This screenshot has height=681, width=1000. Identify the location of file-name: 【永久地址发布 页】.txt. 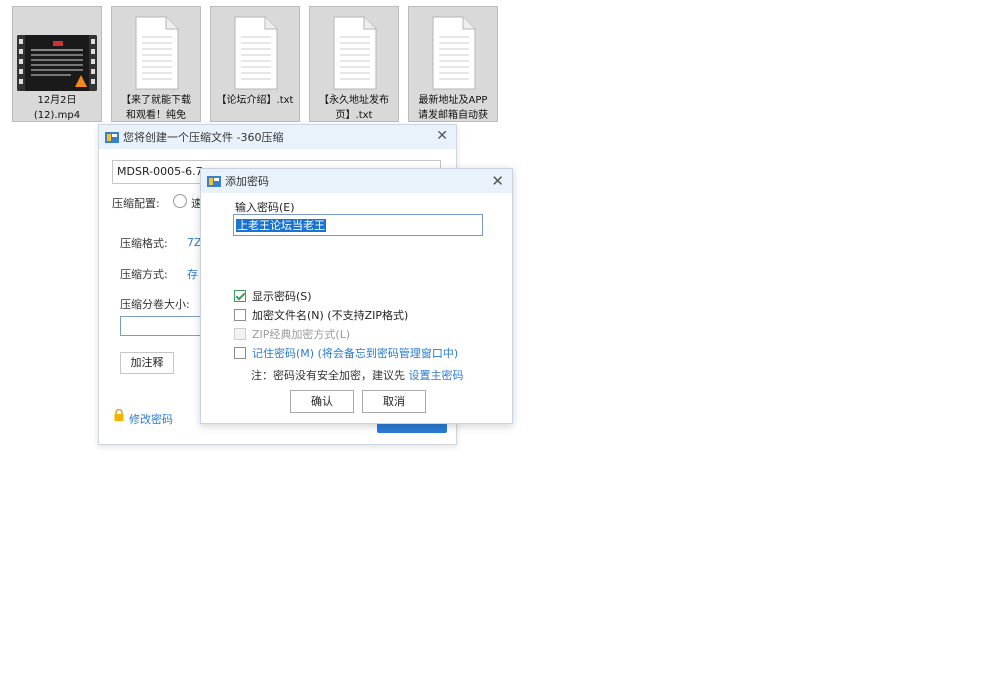
(354, 108).